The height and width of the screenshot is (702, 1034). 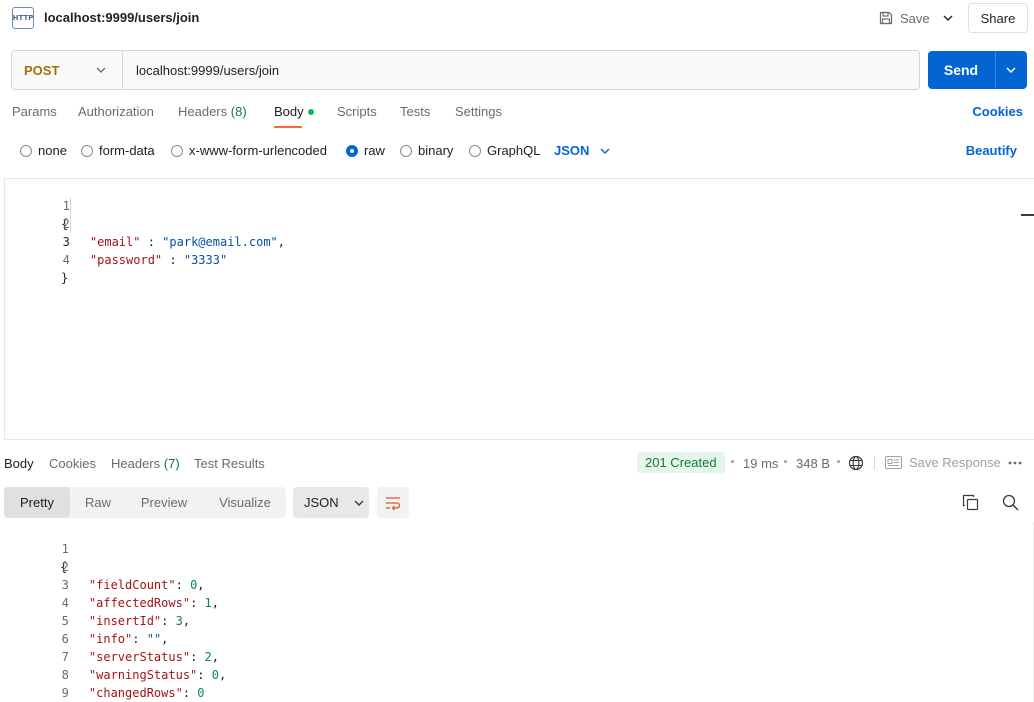 I want to click on share-button: Share, so click(x=998, y=18).